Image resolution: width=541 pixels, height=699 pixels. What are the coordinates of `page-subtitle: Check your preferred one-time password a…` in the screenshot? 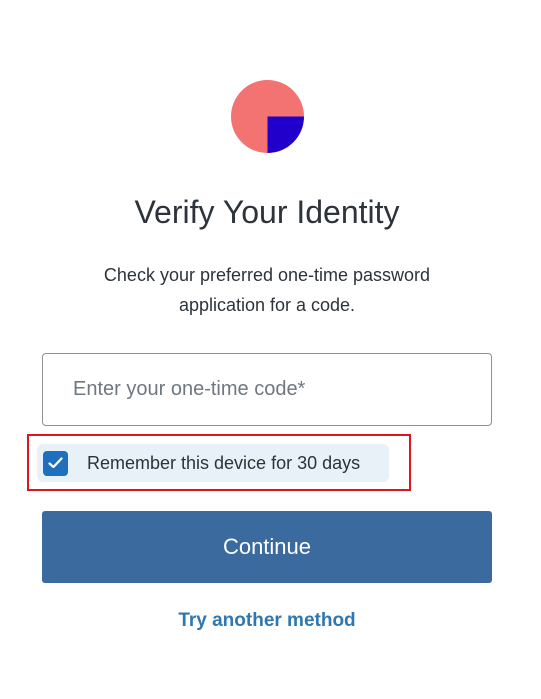 It's located at (267, 290).